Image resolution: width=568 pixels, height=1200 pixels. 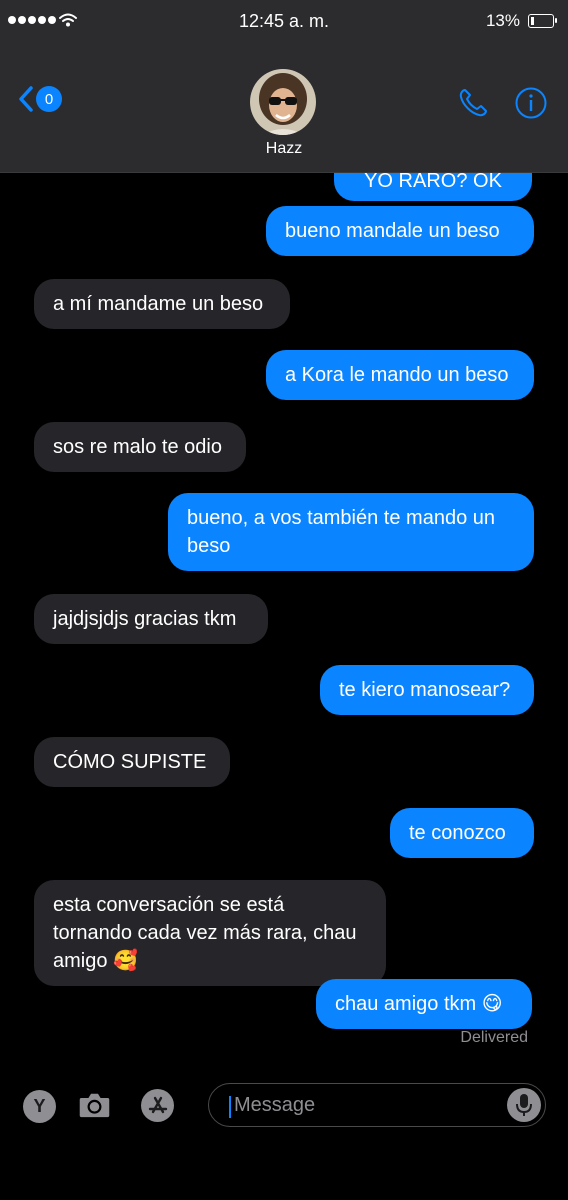 I want to click on chevron-left-icon, so click(x=26, y=99).